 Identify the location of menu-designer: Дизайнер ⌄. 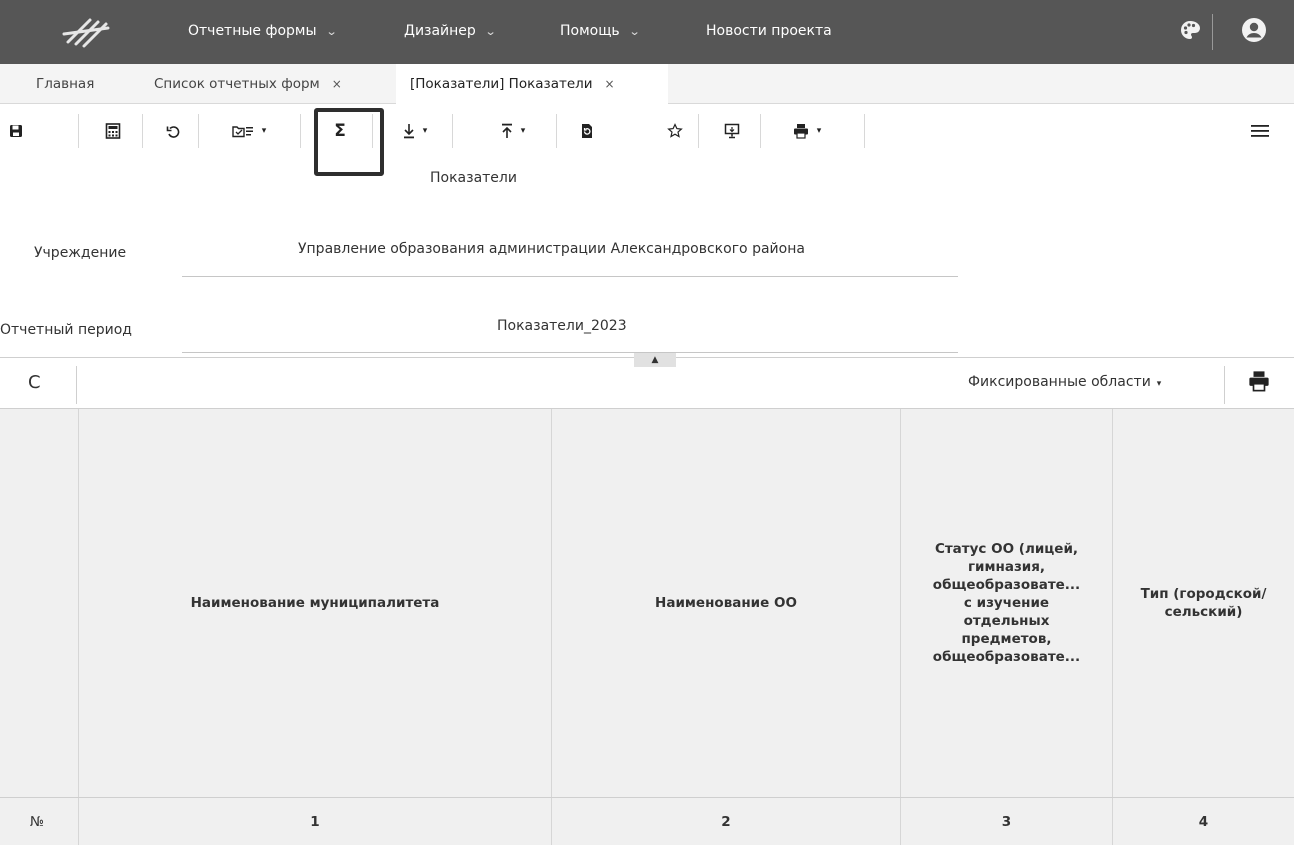
(450, 31).